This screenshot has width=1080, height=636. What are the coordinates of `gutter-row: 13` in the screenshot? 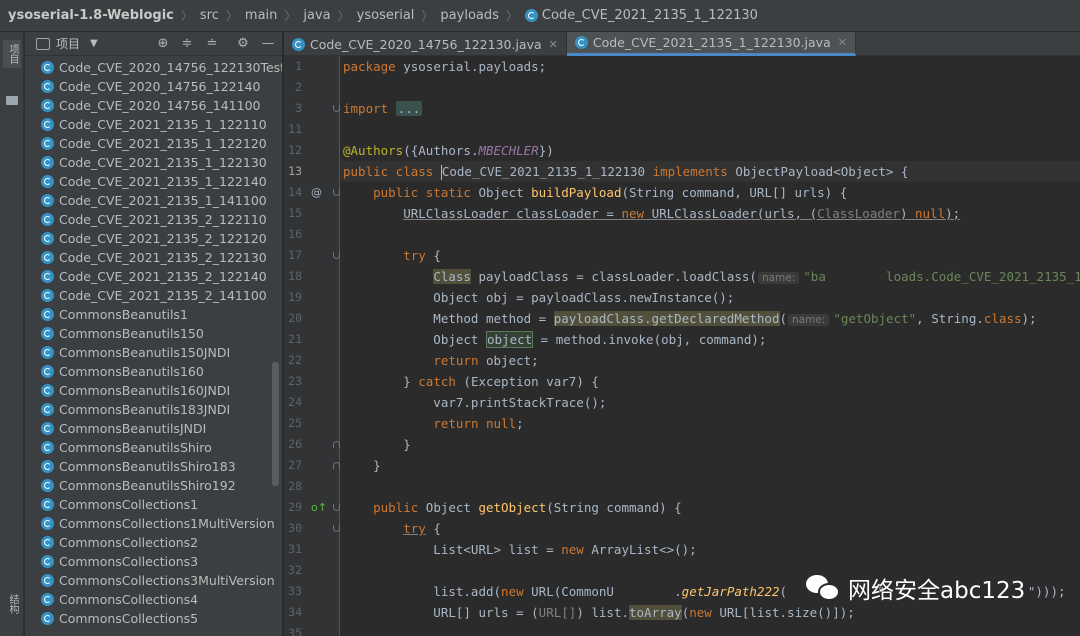 It's located at (311, 171).